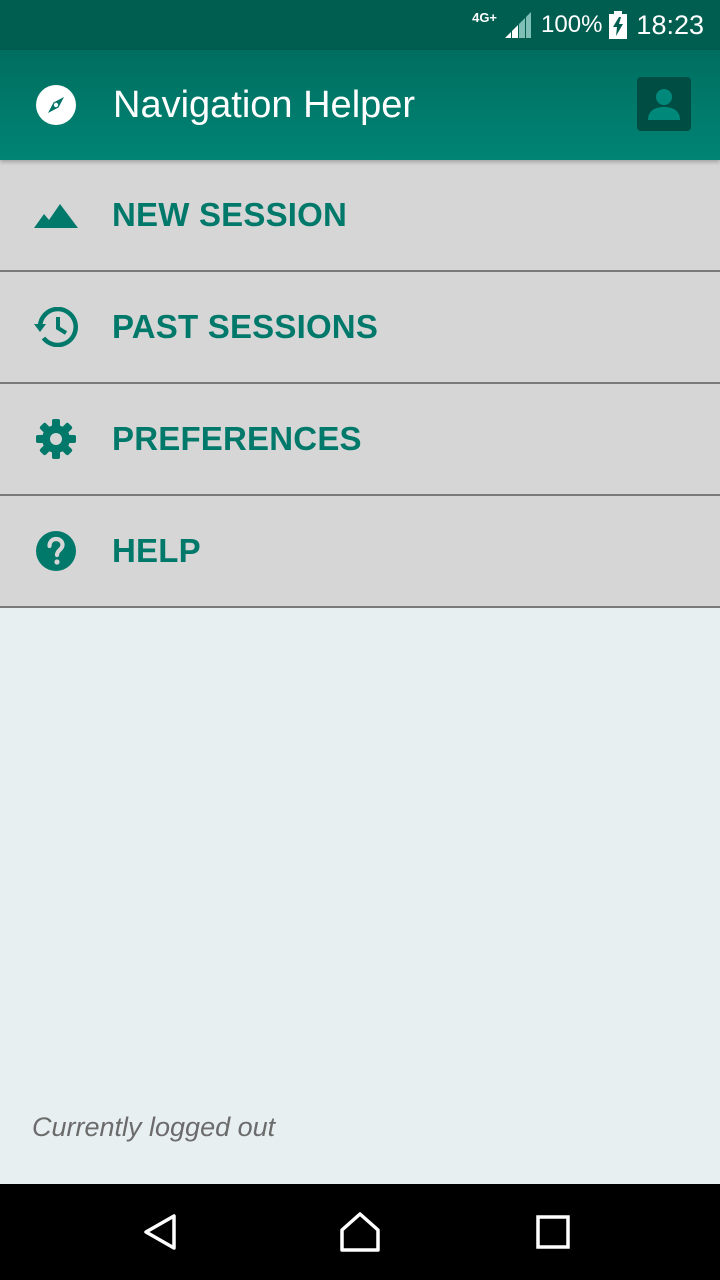 The width and height of the screenshot is (720, 1280). What do you see at coordinates (360, 216) in the screenshot?
I see `menu-item-new-session: NEW SESSION` at bounding box center [360, 216].